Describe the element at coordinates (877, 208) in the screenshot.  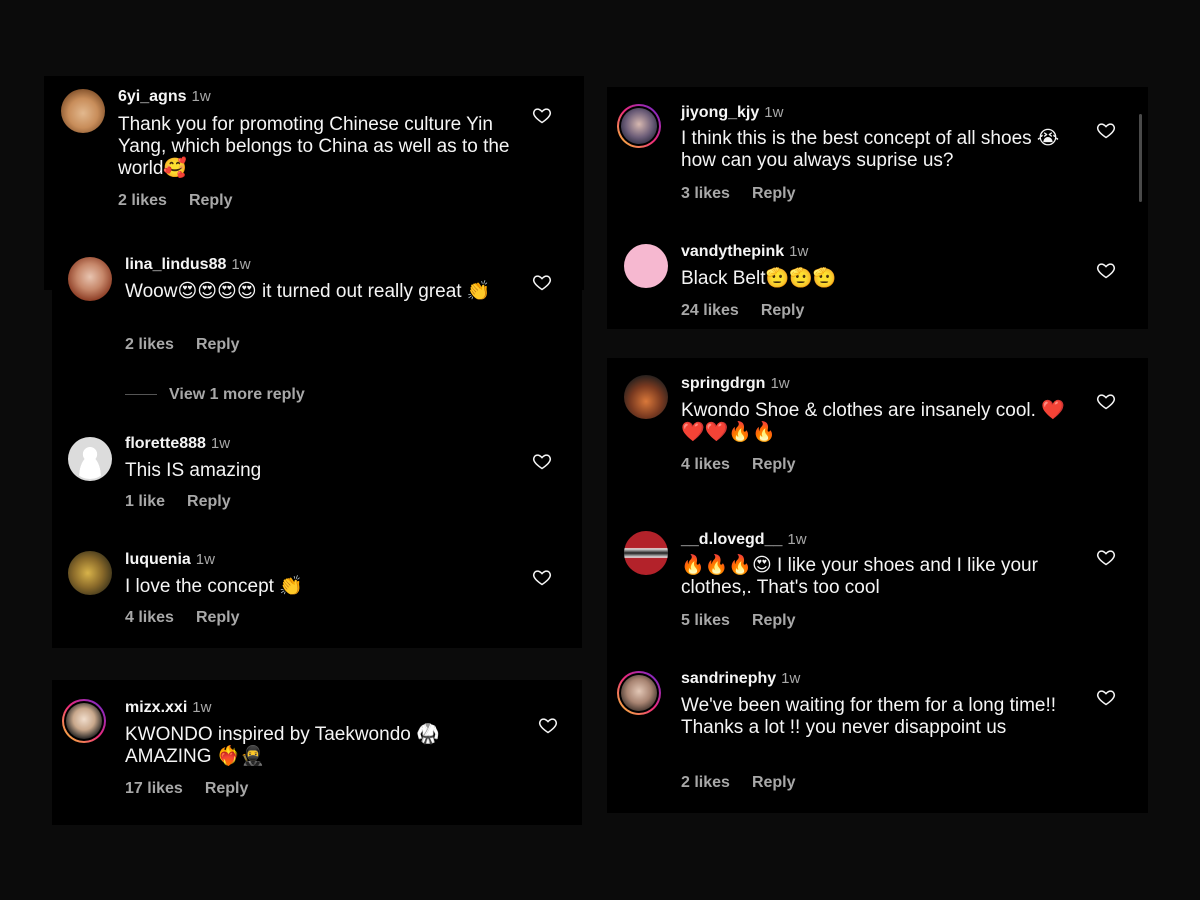
I see `right-top-panel` at that location.